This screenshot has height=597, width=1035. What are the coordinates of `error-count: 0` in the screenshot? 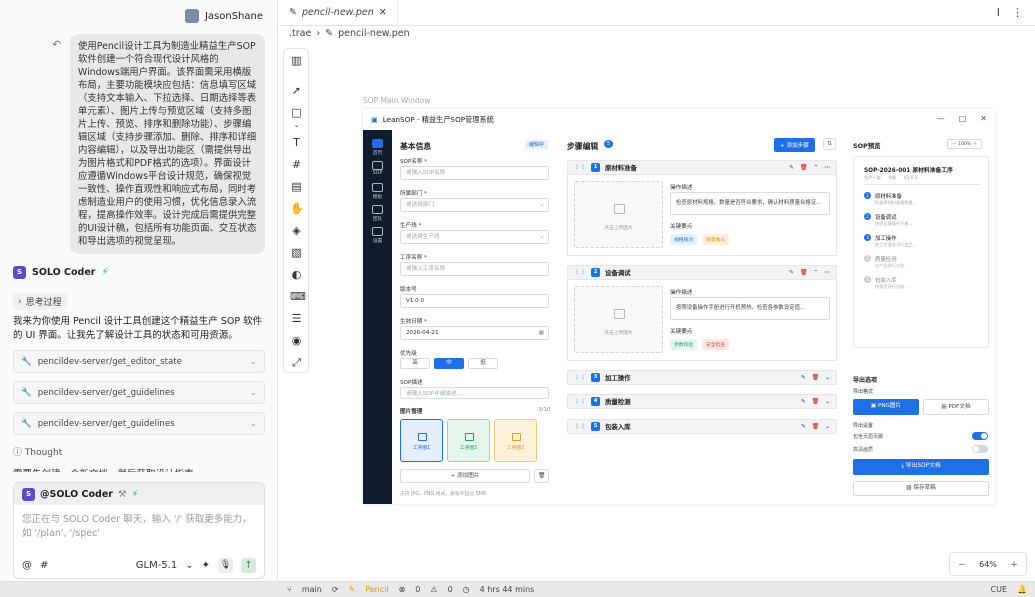 It's located at (417, 589).